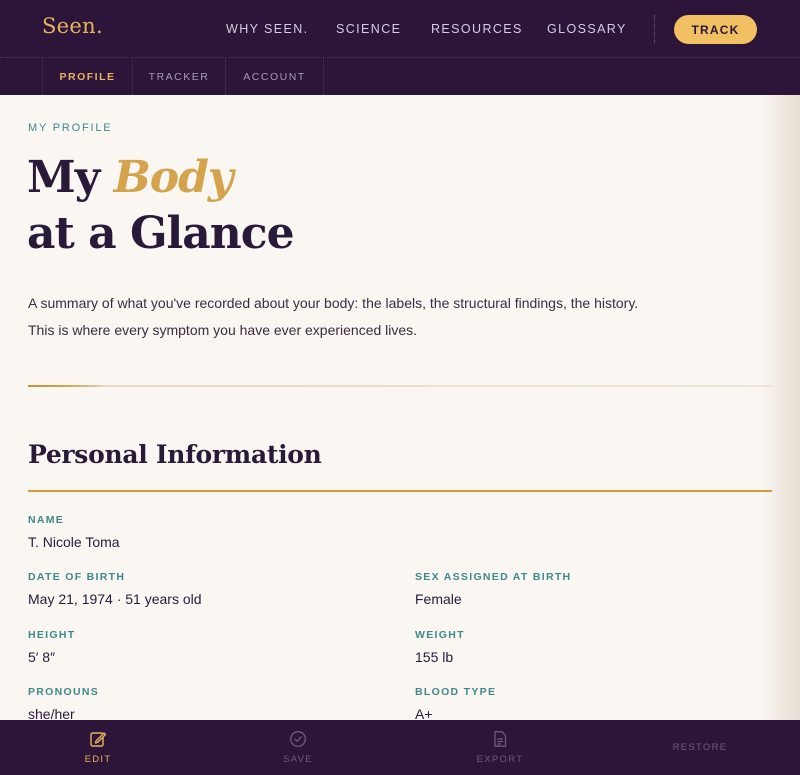  Describe the element at coordinates (51, 647) in the screenshot. I see `field-height: HEIGHT 5′ 8″` at that location.